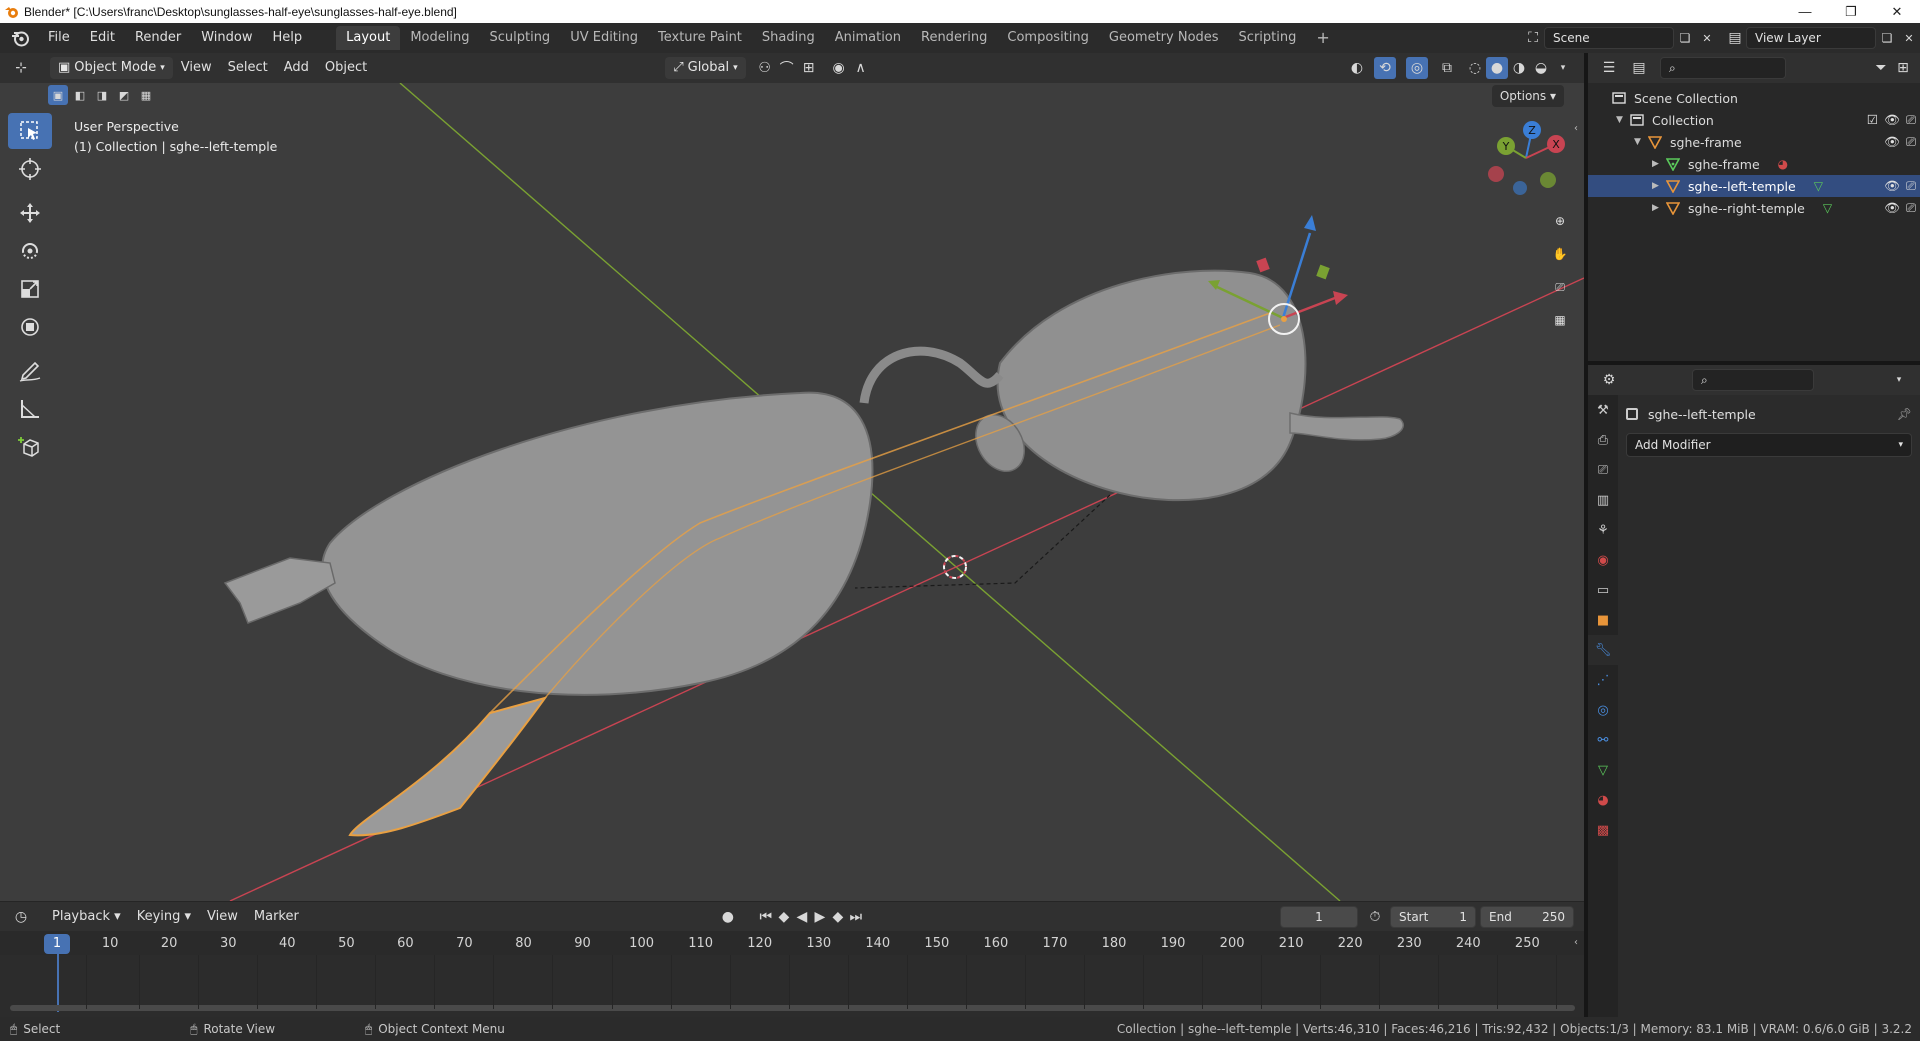  Describe the element at coordinates (1641, 142) in the screenshot. I see `expand-arrow-down-icon: ▼` at that location.